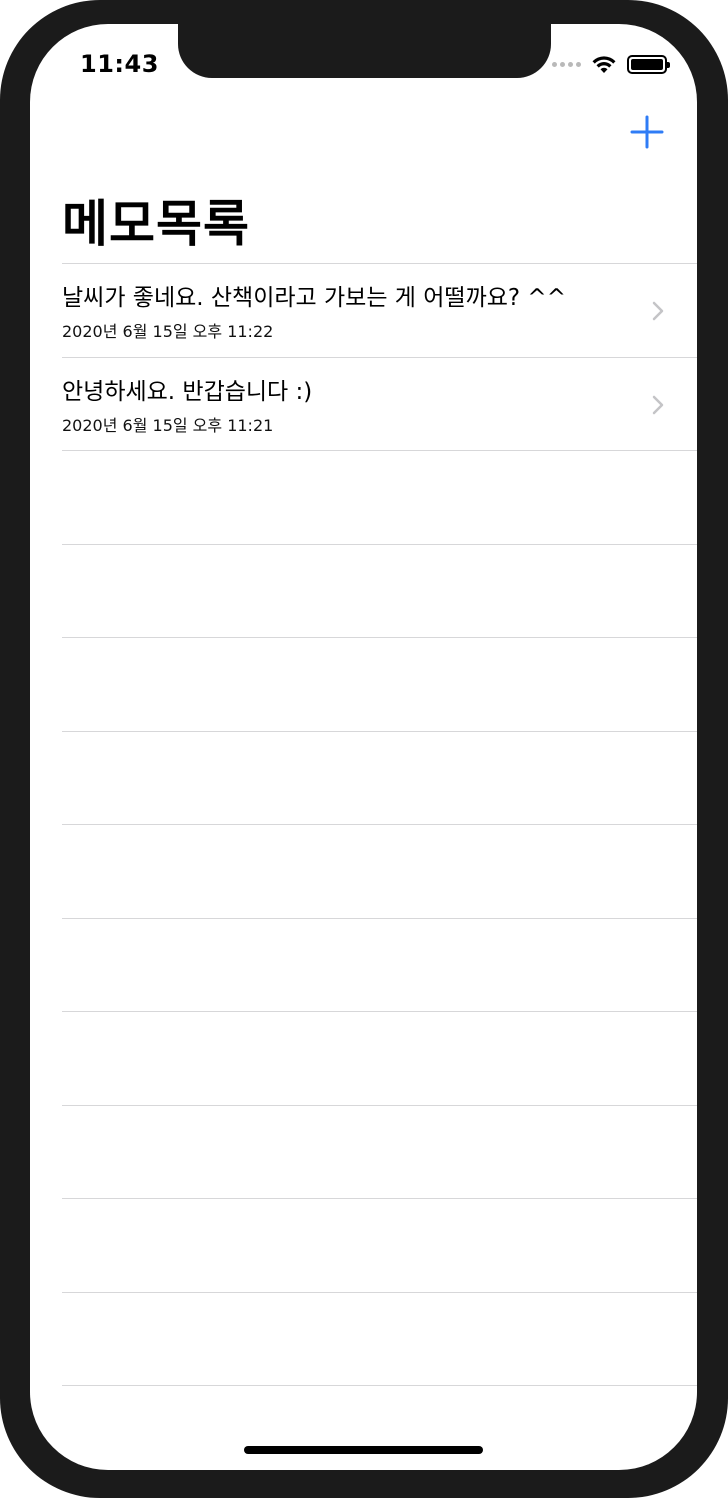 This screenshot has height=1498, width=728. What do you see at coordinates (566, 64) in the screenshot?
I see `cellular-signal-icon` at bounding box center [566, 64].